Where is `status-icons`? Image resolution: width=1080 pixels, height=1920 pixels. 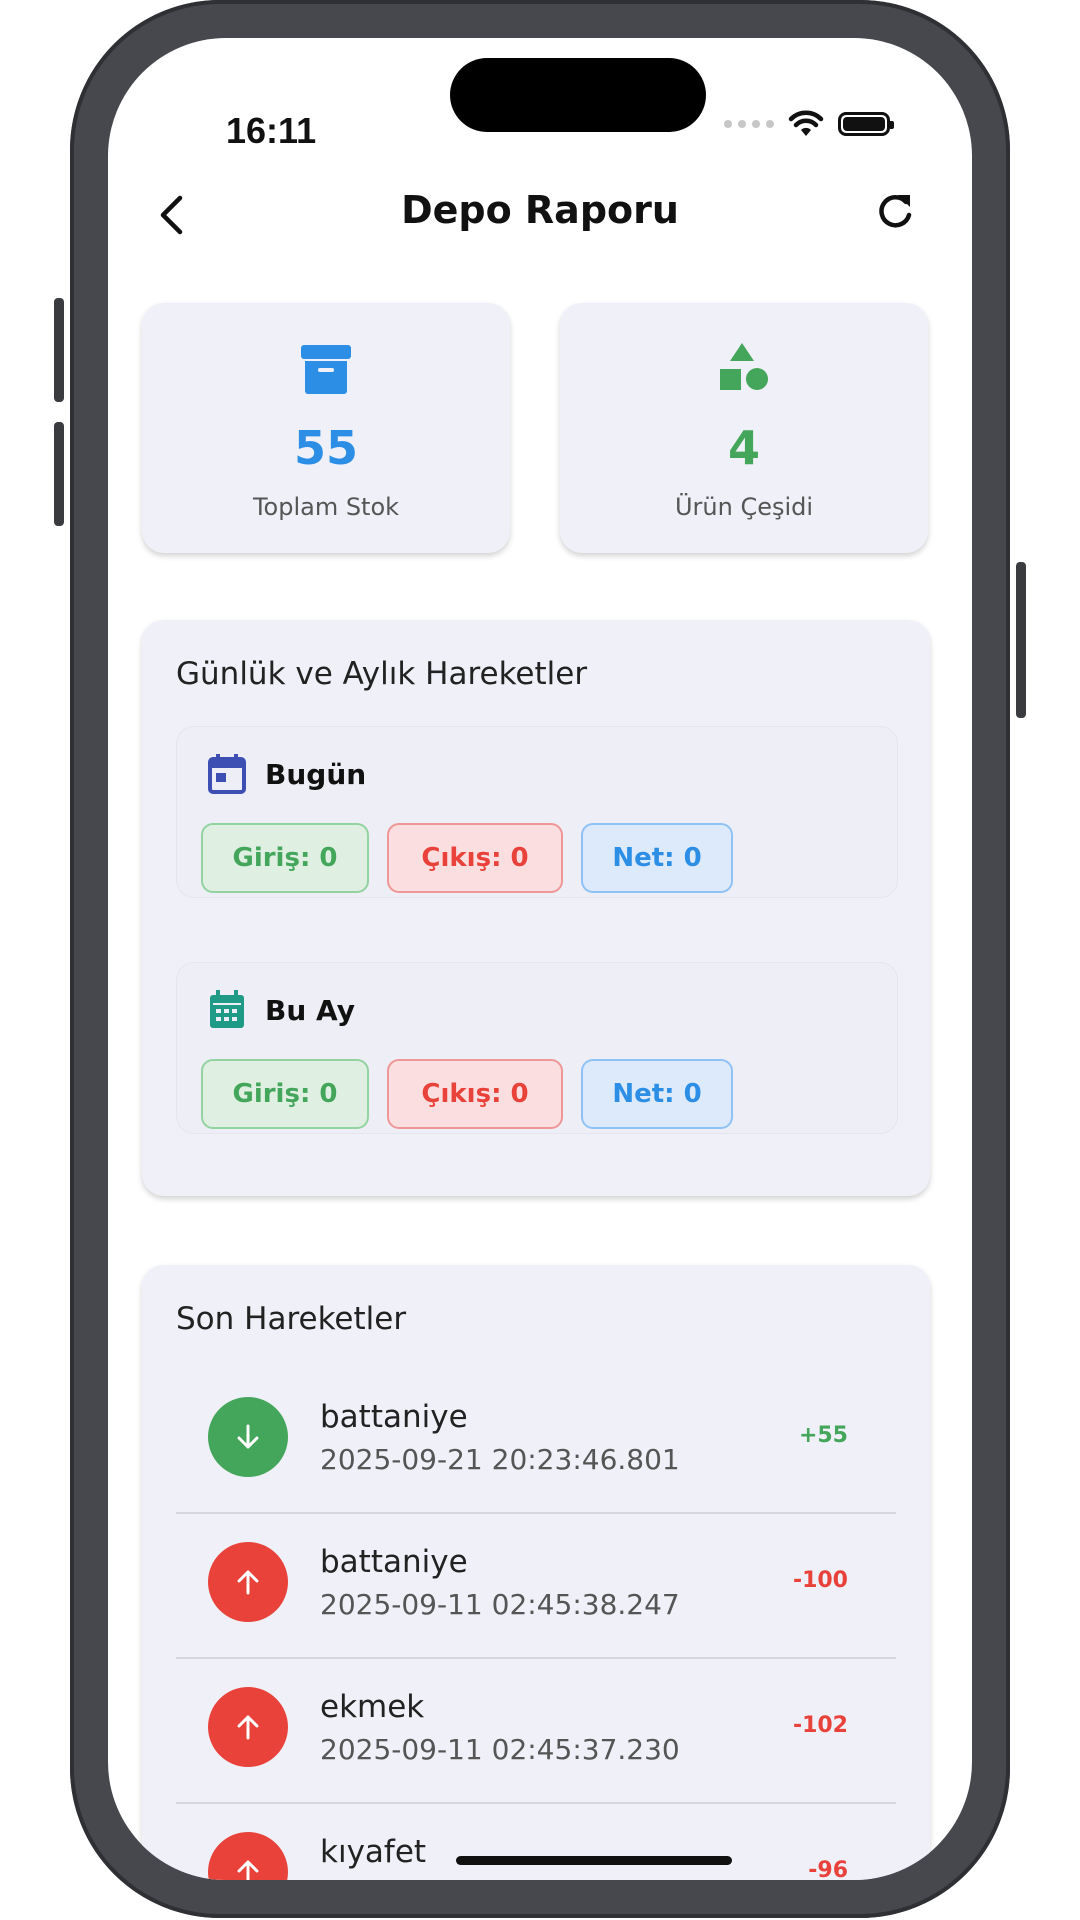 status-icons is located at coordinates (809, 124).